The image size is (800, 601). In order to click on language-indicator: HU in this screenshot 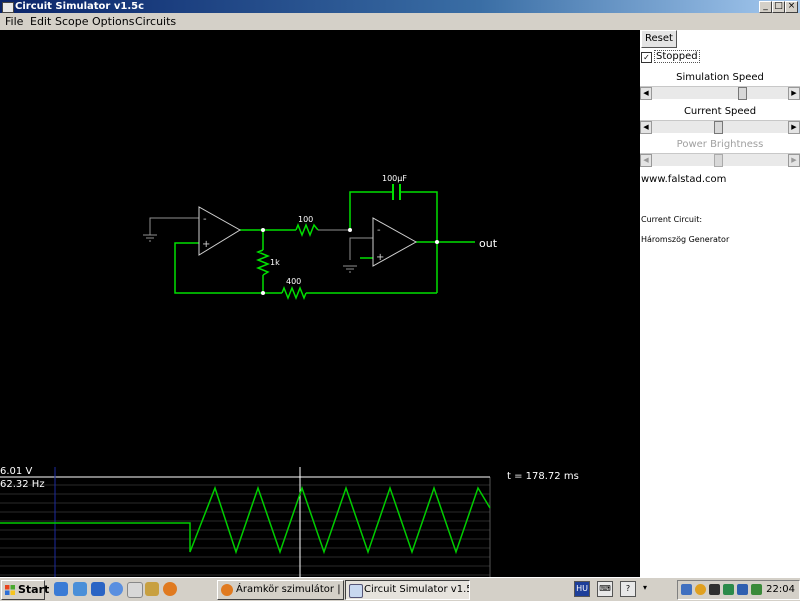, I will do `click(582, 589)`.